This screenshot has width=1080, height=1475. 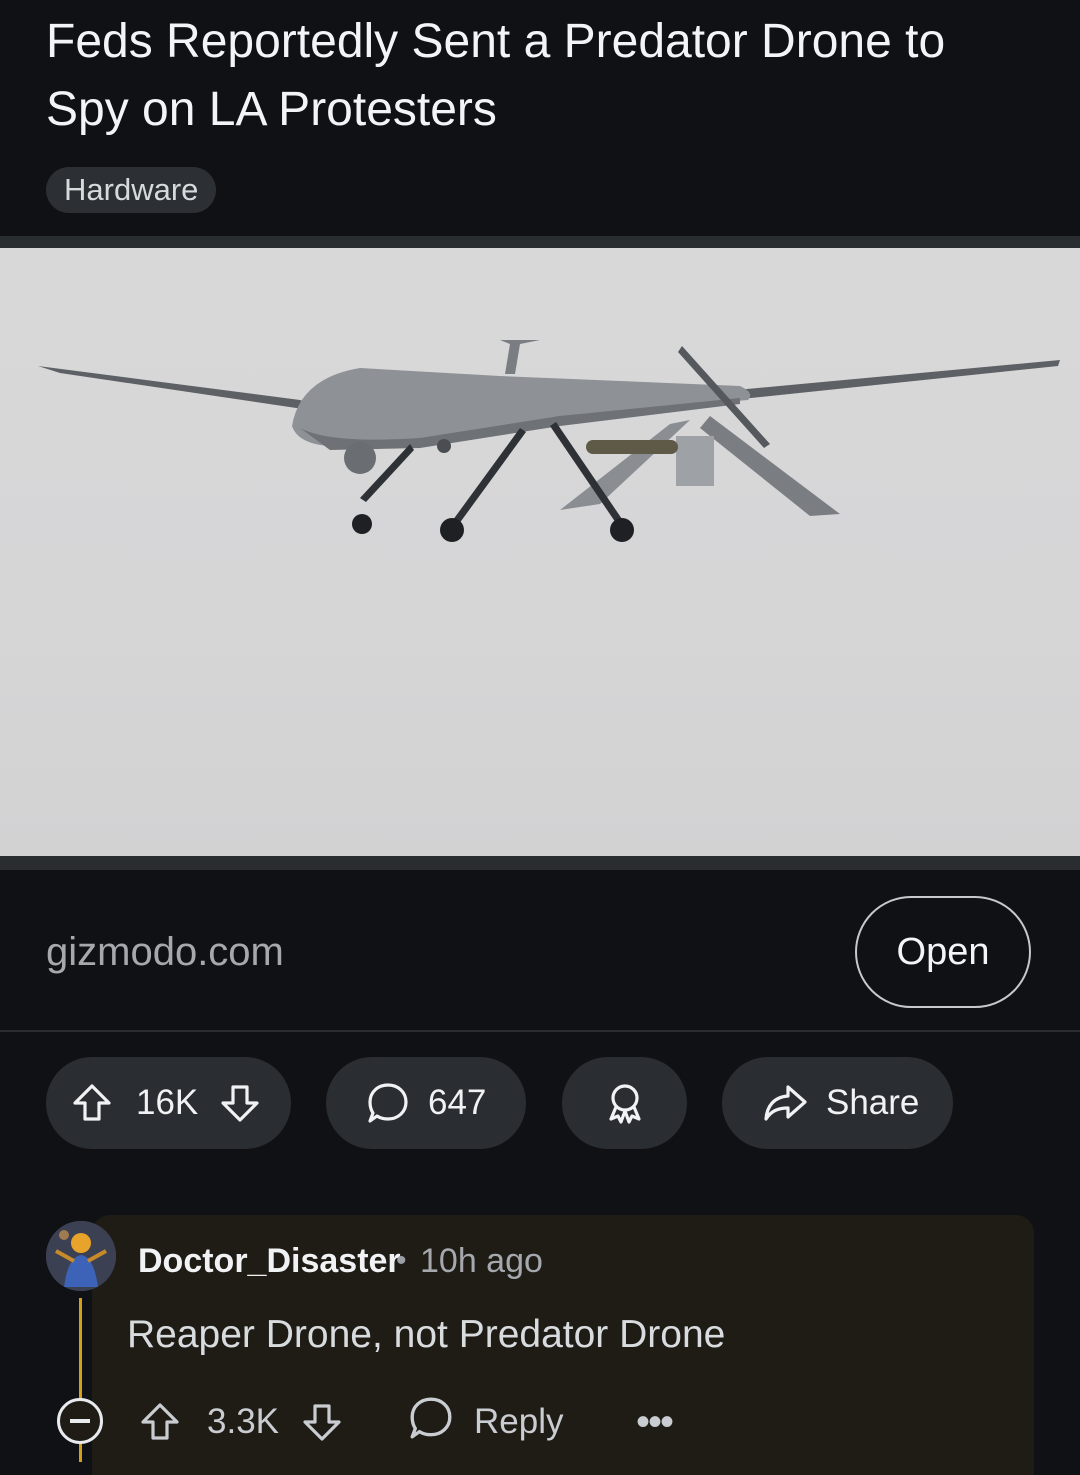 I want to click on avatar, so click(x=81, y=1256).